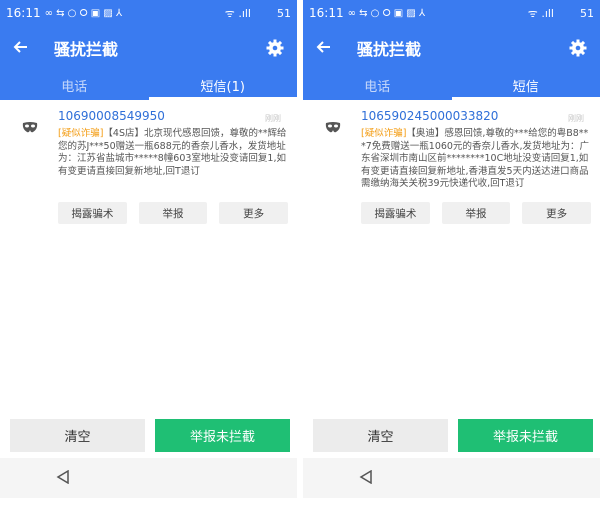 Image resolution: width=600 pixels, height=514 pixels. Describe the element at coordinates (111, 116) in the screenshot. I see `sender-number: 10690008549950` at that location.